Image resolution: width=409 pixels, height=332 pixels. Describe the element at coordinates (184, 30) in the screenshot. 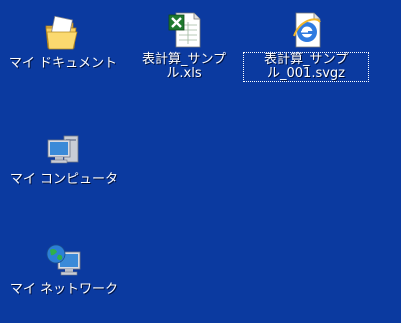

I see `excel-file-icon` at that location.